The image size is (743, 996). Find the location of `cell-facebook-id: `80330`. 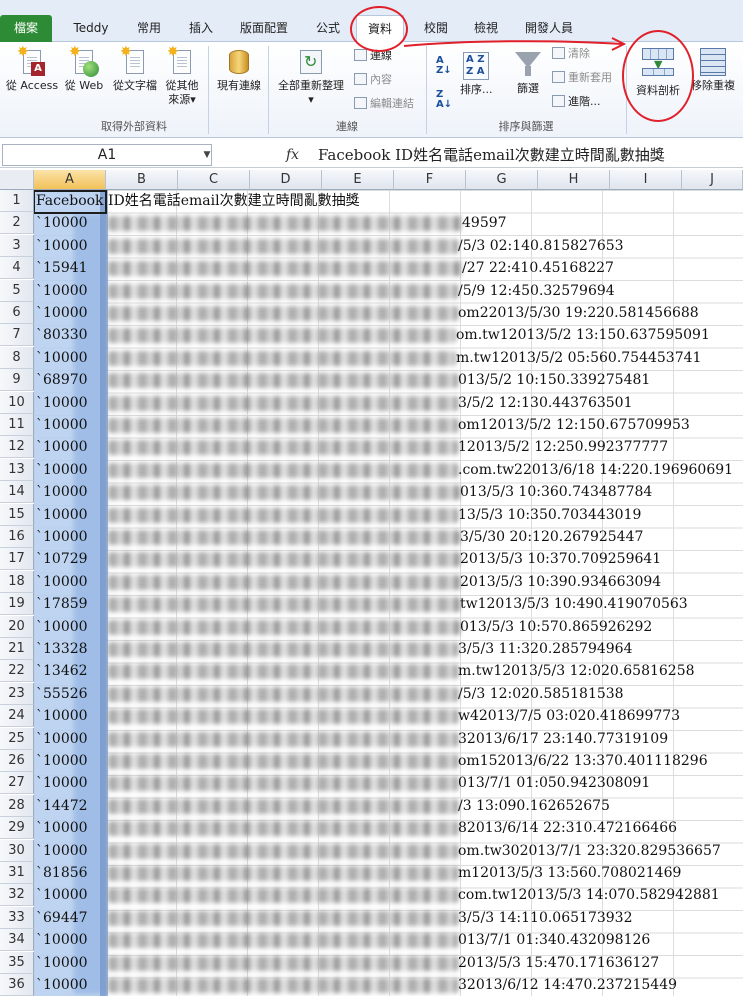

cell-facebook-id: `80330 is located at coordinates (62, 335).